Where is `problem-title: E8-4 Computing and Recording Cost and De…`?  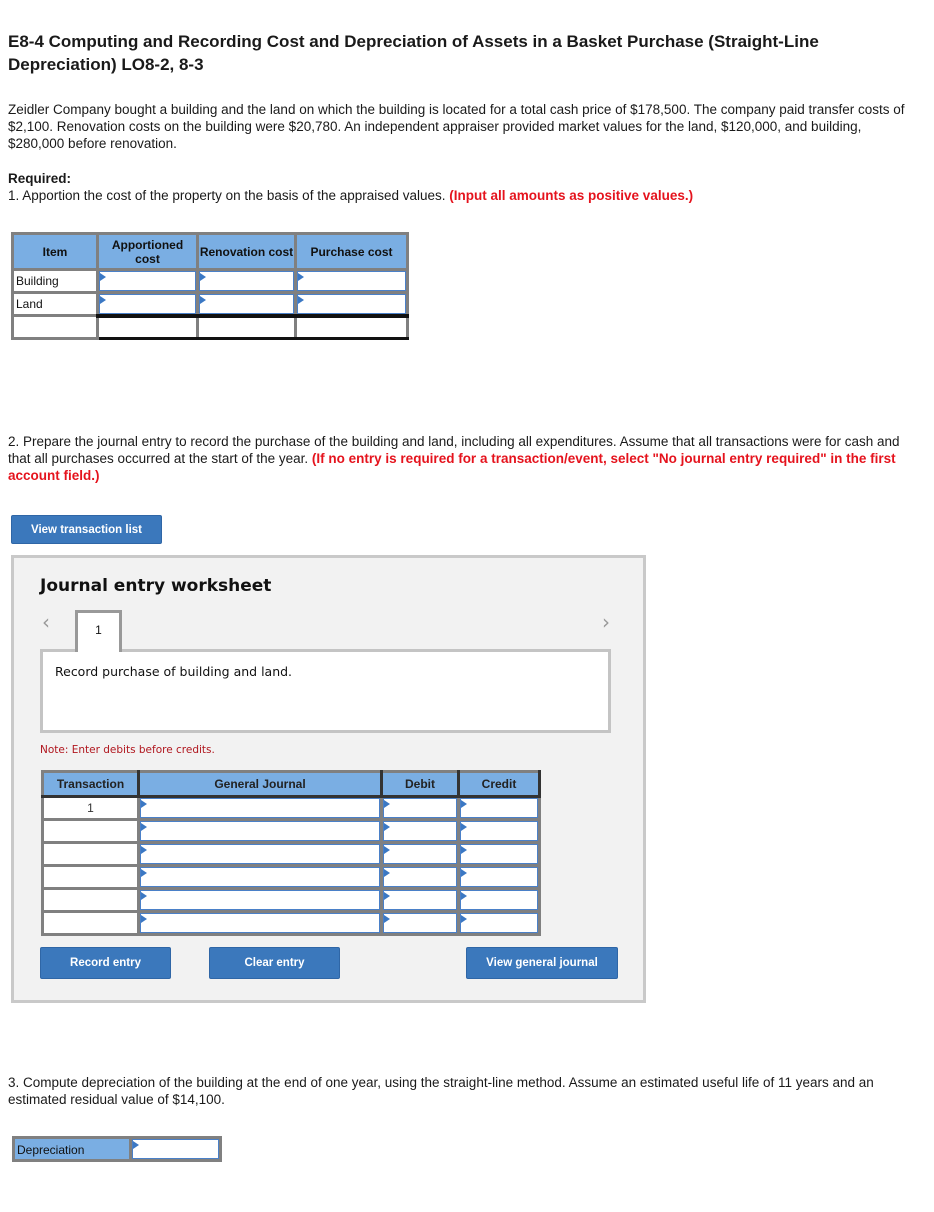
problem-title: E8-4 Computing and Recording Cost and De… is located at coordinates (413, 53).